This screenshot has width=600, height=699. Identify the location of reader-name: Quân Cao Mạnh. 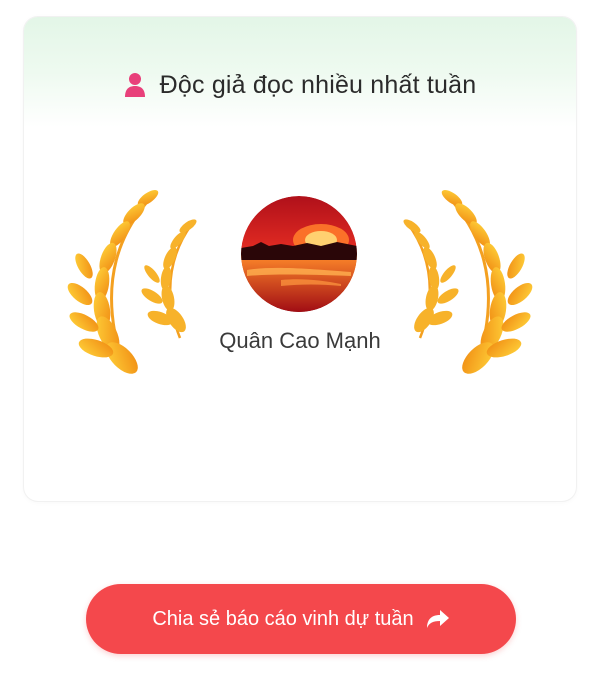
(300, 340).